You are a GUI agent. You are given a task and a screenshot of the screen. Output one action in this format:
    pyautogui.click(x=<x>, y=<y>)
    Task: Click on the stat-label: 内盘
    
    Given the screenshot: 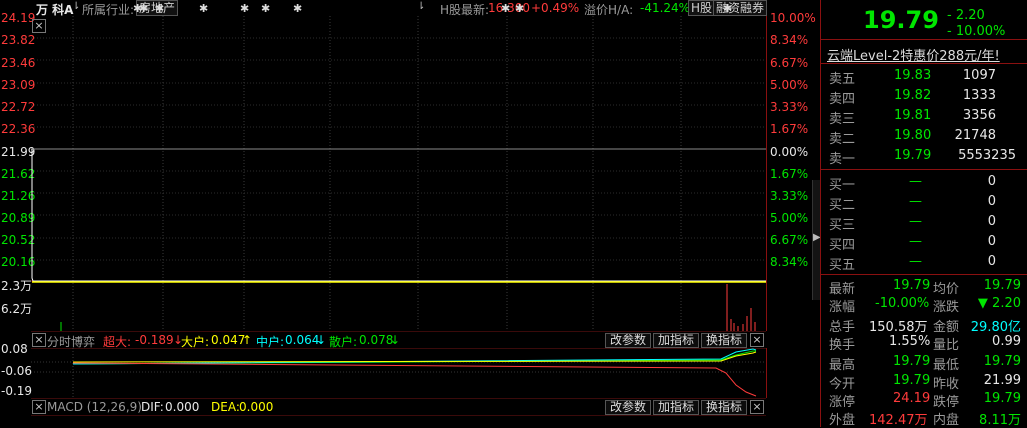 What is the action you would take?
    pyautogui.click(x=946, y=420)
    